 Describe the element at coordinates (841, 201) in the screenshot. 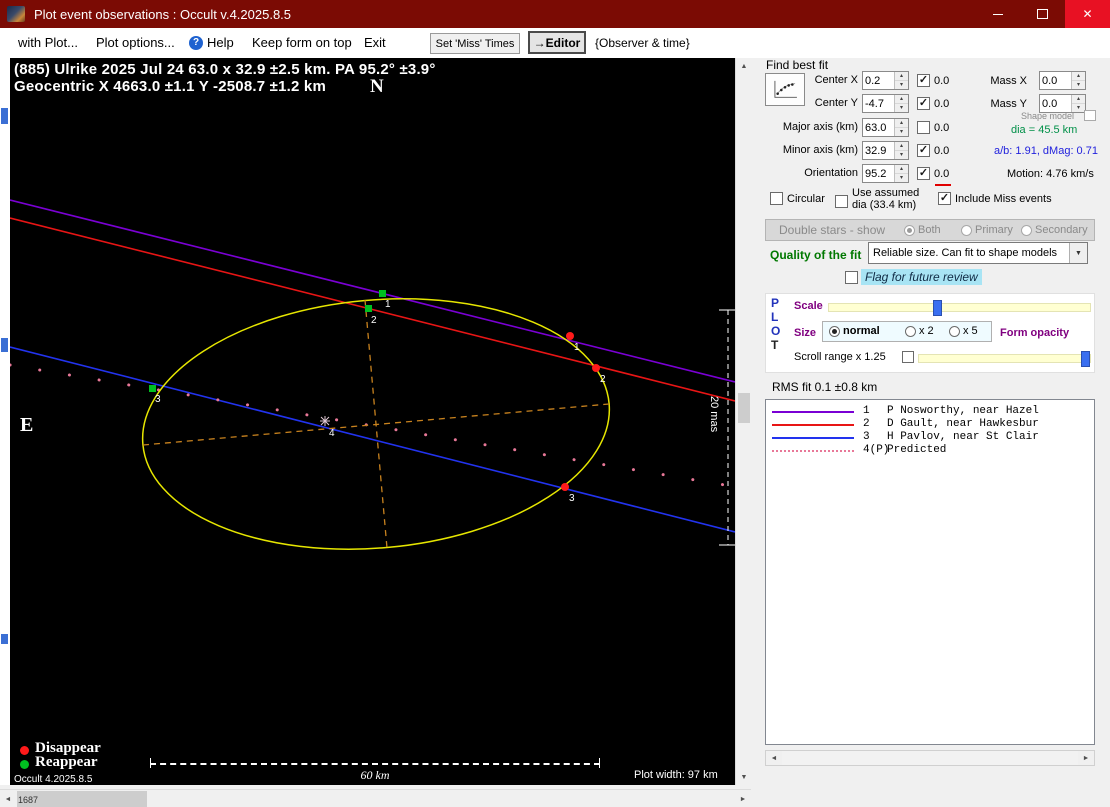

I see `use-assumed-dia-checkbox` at that location.